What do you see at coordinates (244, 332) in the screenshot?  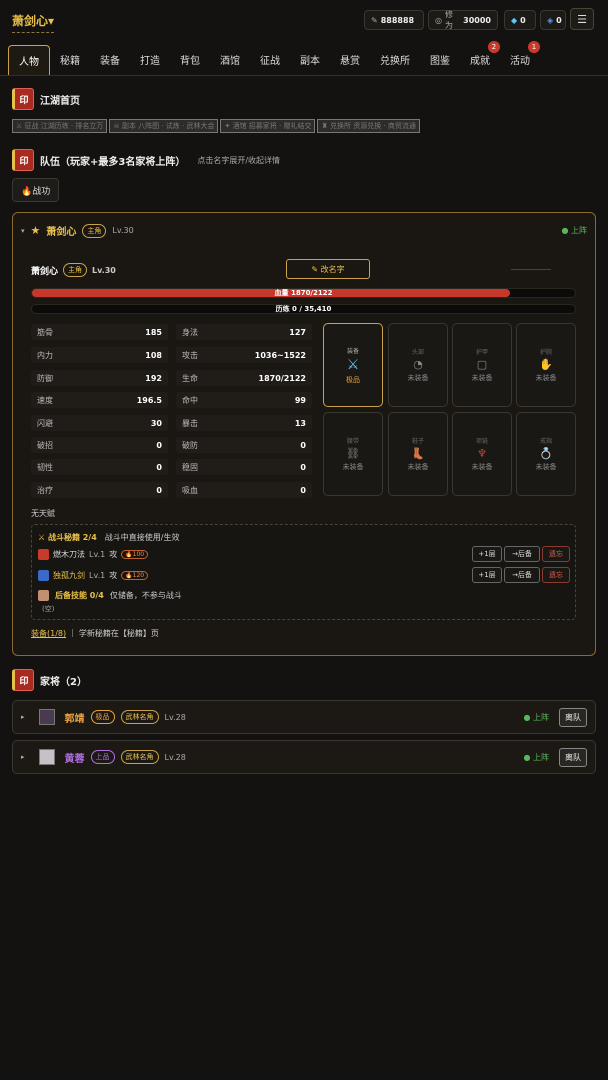 I see `stat-row: 身法 127` at bounding box center [244, 332].